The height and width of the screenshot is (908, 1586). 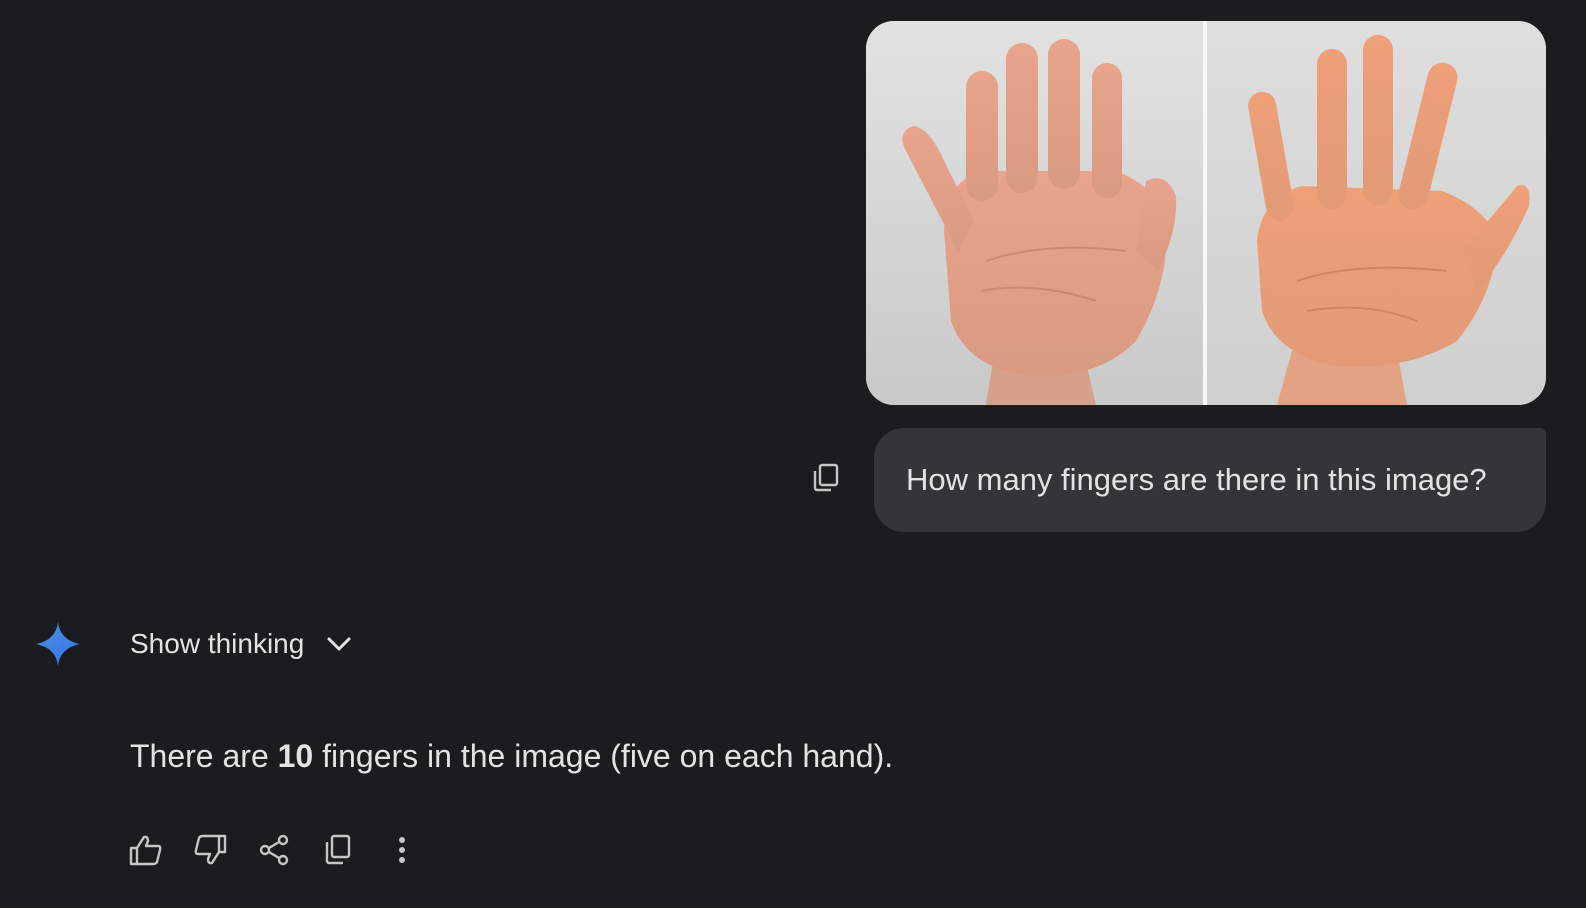 I want to click on response-action-bar, so click(x=274, y=850).